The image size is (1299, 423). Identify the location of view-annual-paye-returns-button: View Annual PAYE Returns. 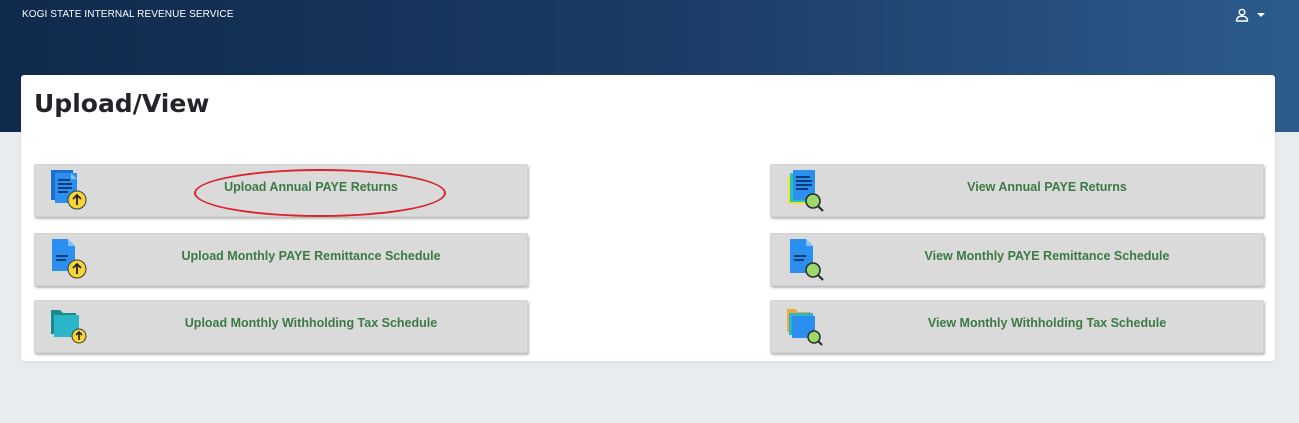
(1017, 190).